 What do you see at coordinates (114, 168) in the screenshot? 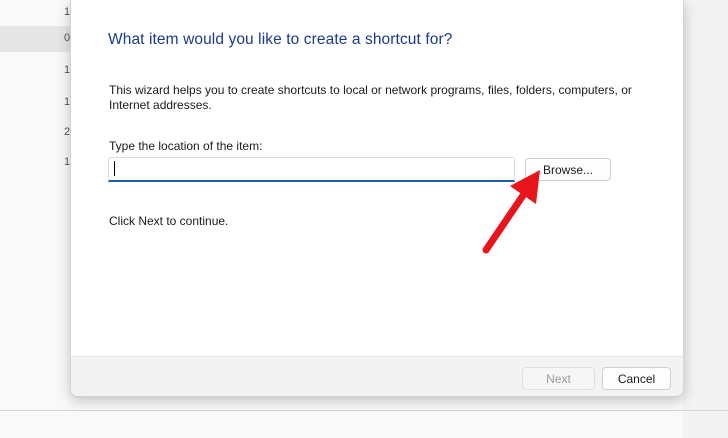
I see `text-caret` at bounding box center [114, 168].